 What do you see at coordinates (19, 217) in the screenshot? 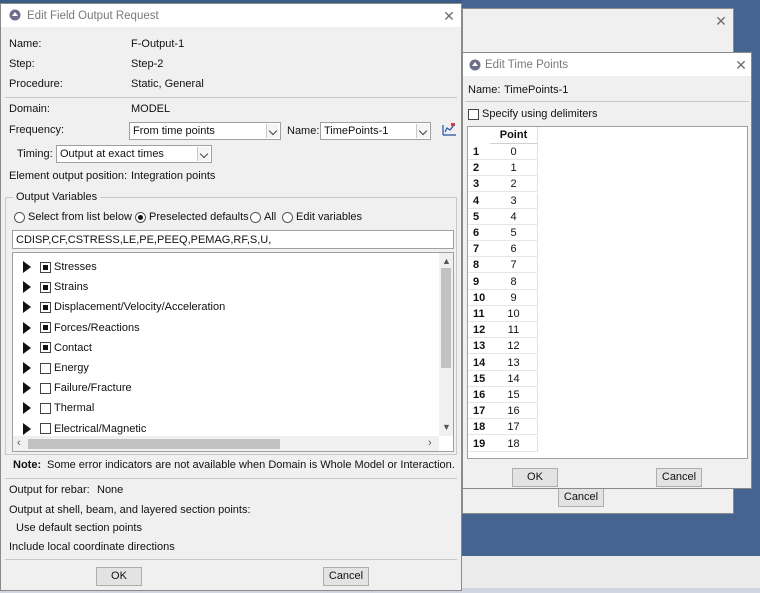
I see `radio-select-from-list` at bounding box center [19, 217].